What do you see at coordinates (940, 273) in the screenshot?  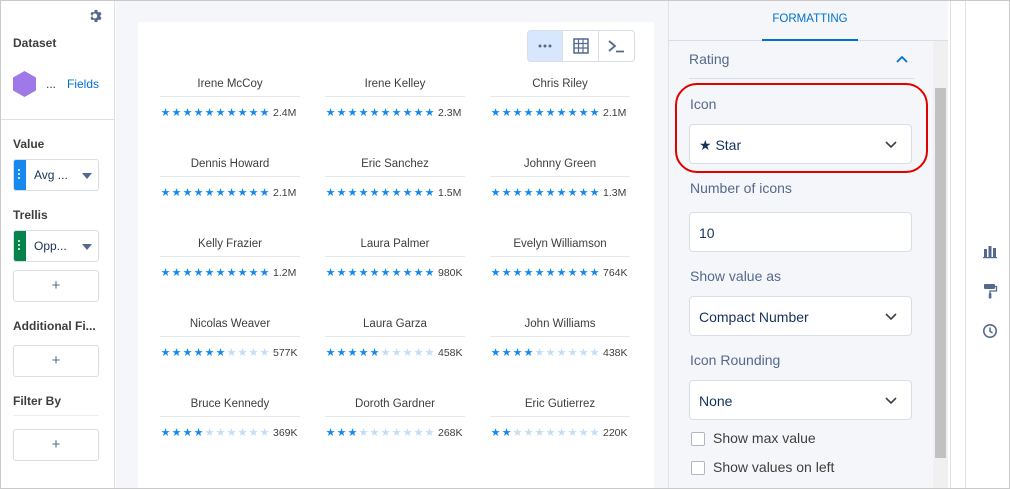 I see `scrollbar-thumb` at bounding box center [940, 273].